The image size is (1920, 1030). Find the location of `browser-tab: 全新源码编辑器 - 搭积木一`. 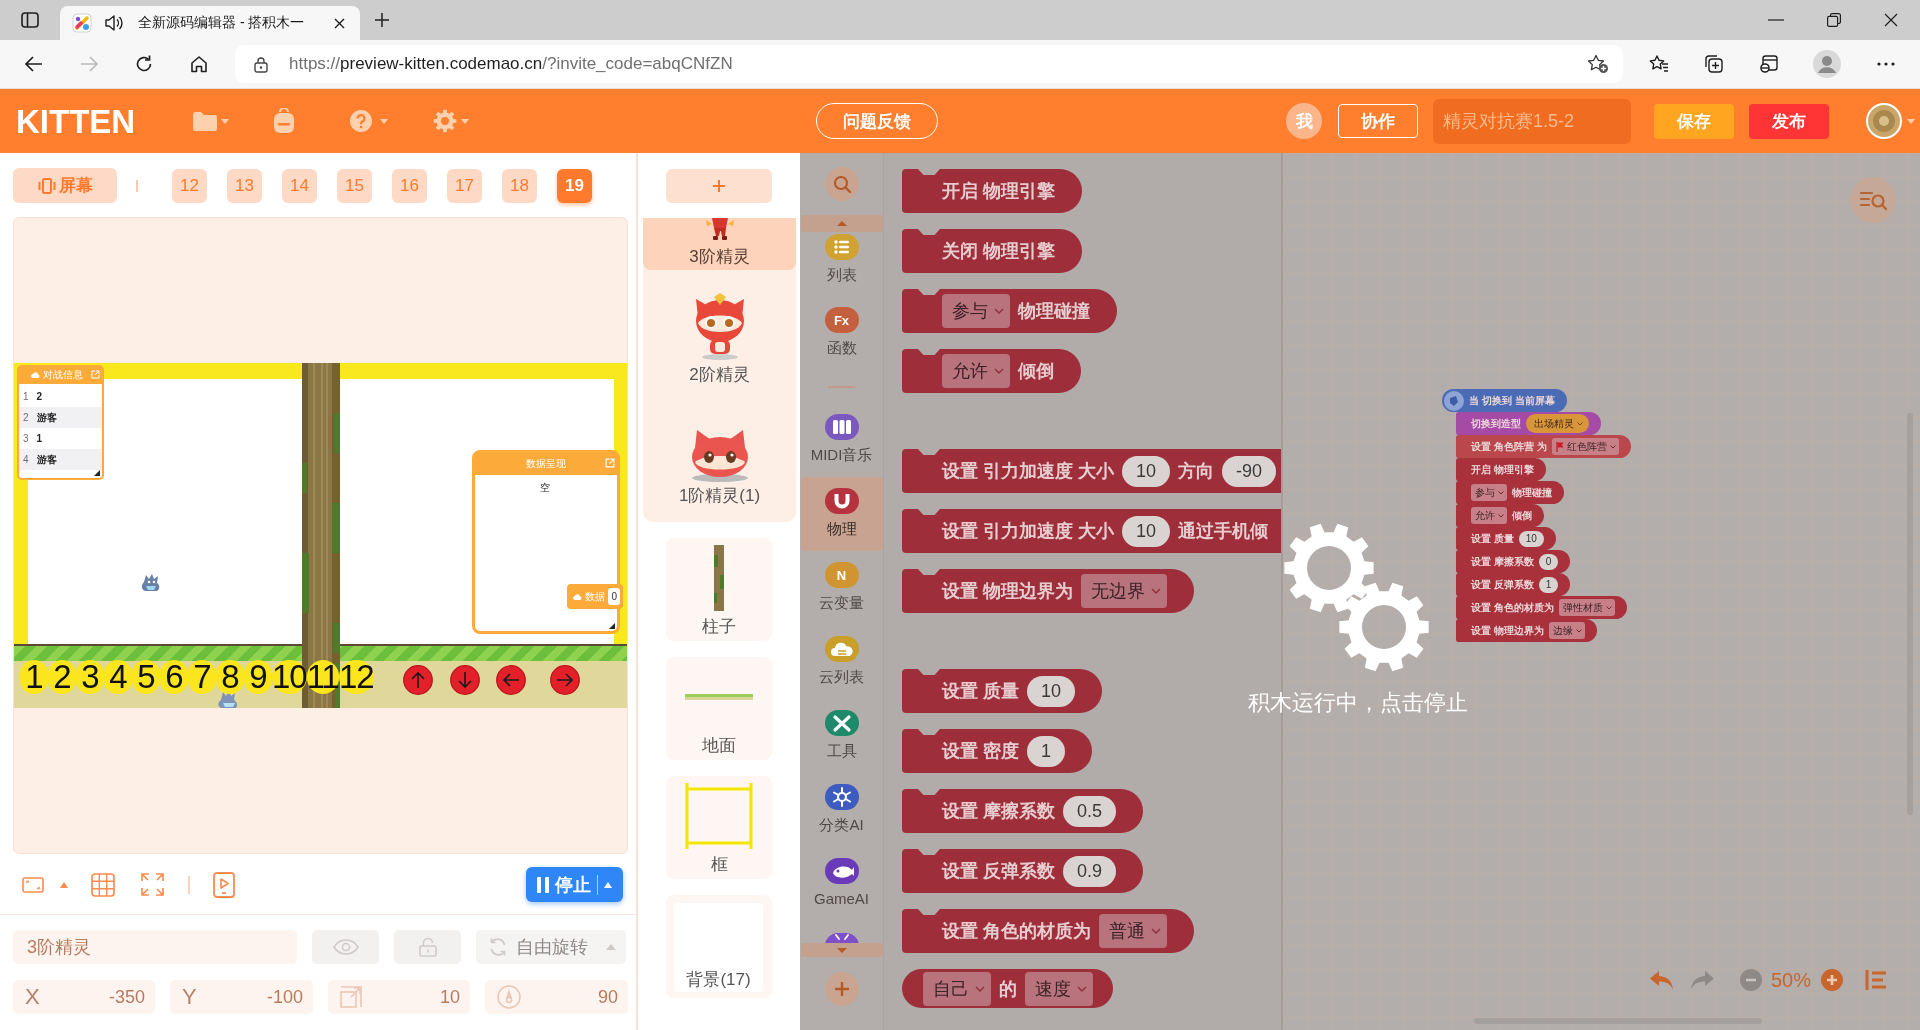

browser-tab: 全新源码编辑器 - 搭积木一 is located at coordinates (210, 23).